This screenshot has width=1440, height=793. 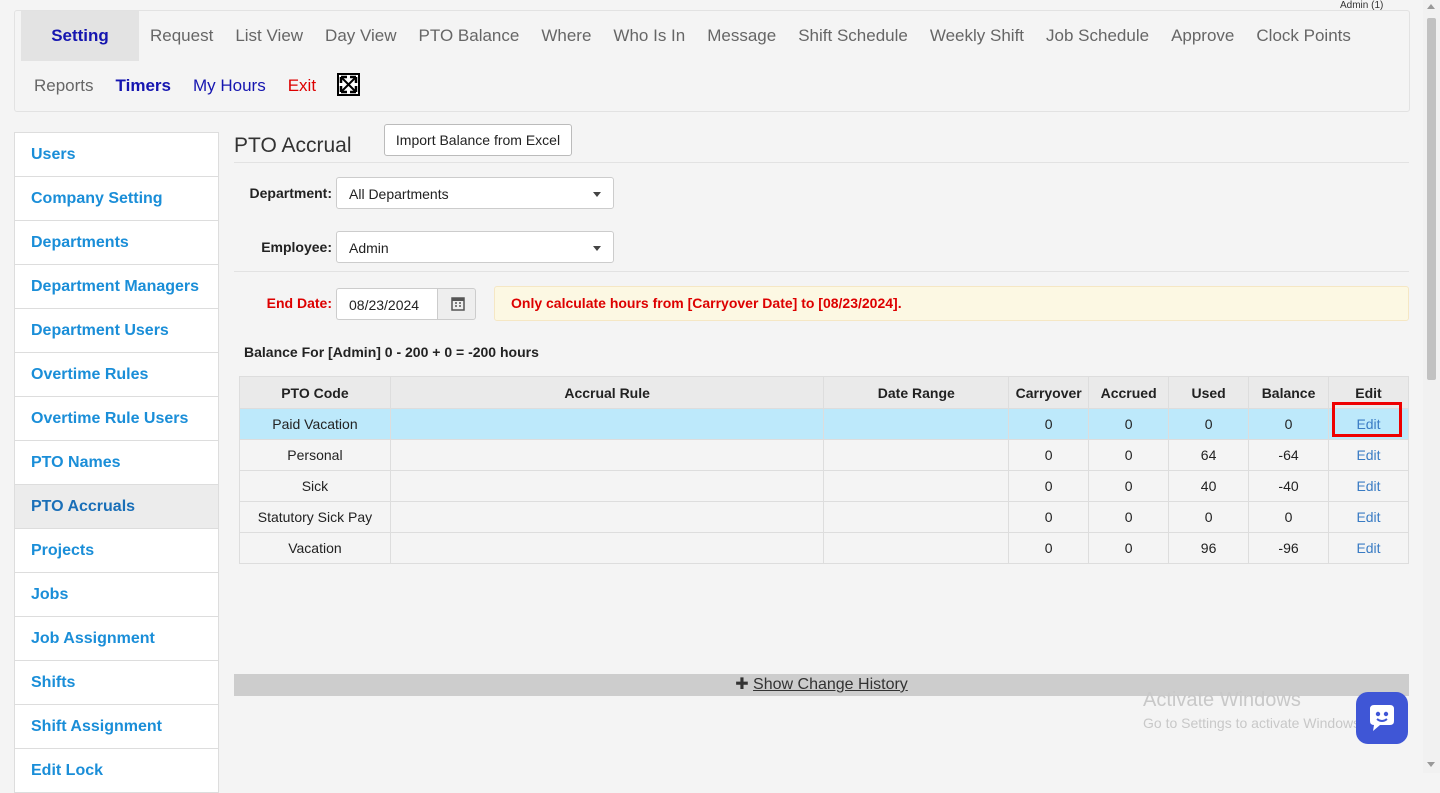 What do you see at coordinates (116, 595) in the screenshot?
I see `sidebar-item-jobs: Jobs` at bounding box center [116, 595].